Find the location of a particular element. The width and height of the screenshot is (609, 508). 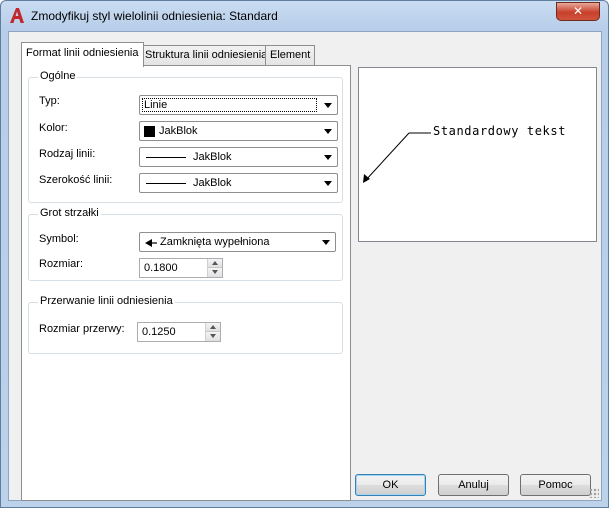

ok-button: OK is located at coordinates (390, 485).